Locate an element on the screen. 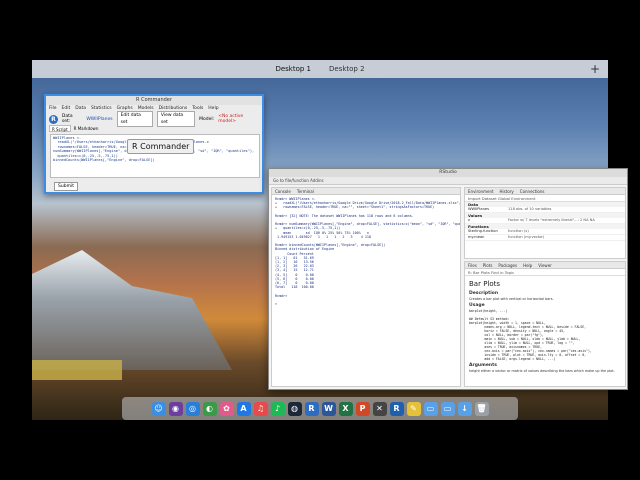 The width and height of the screenshot is (640, 480). env-row-value: function (my.vector) is located at coordinates (526, 237).